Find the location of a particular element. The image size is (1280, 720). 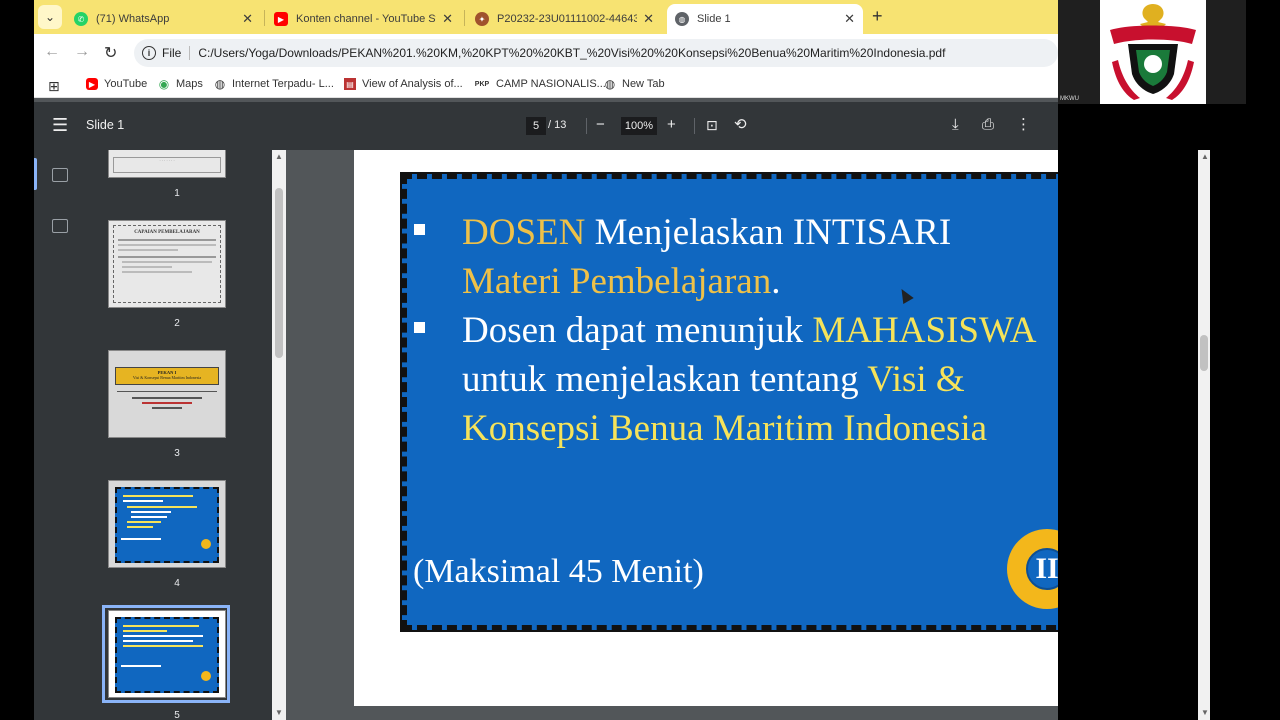

print-icon: ⎙ is located at coordinates (988, 124).